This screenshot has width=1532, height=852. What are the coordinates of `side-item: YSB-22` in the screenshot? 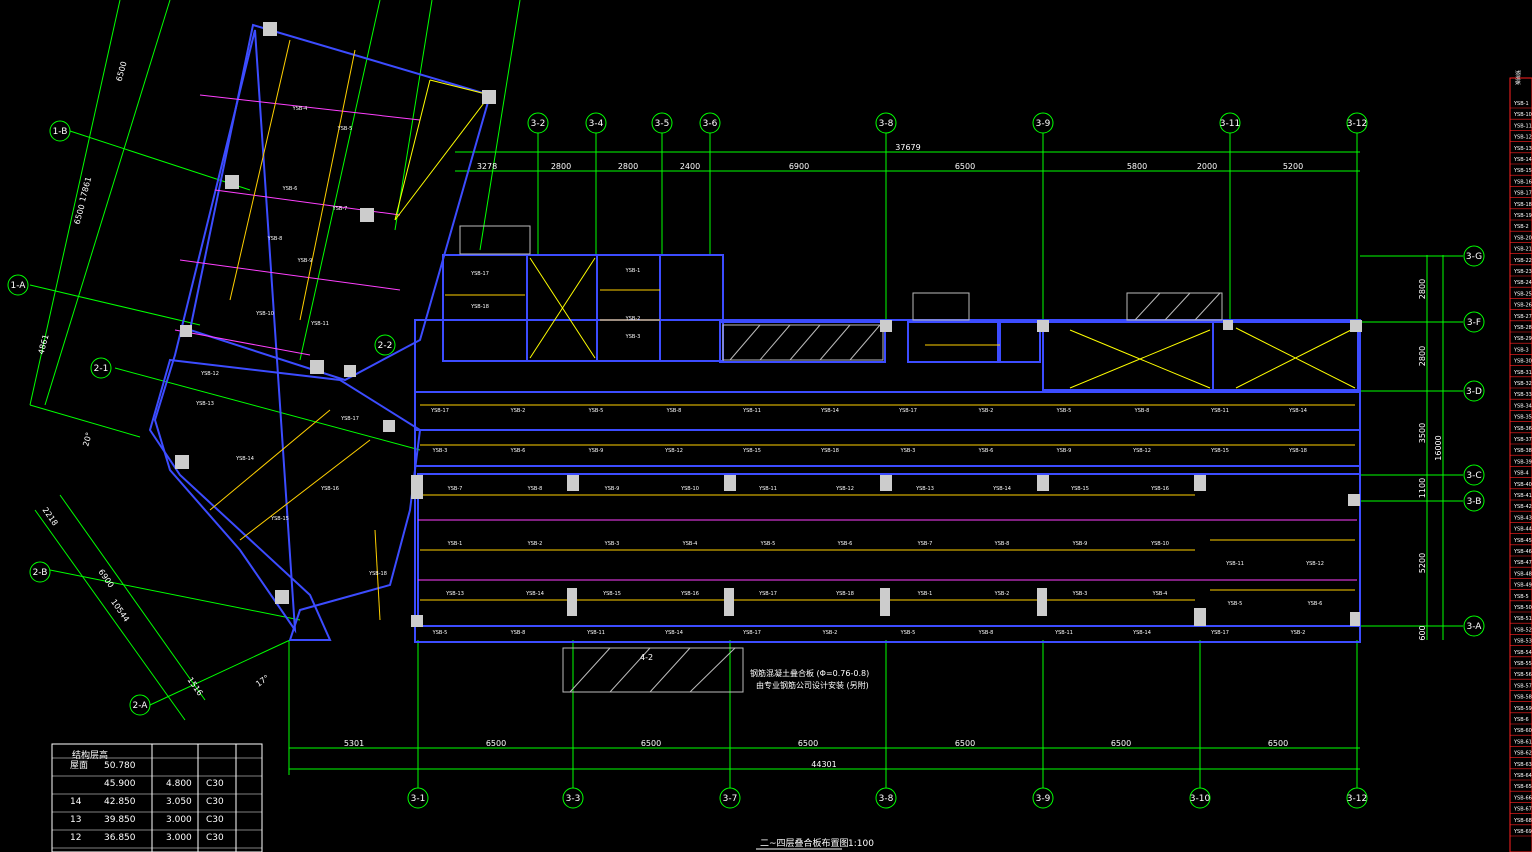 It's located at (1522, 261).